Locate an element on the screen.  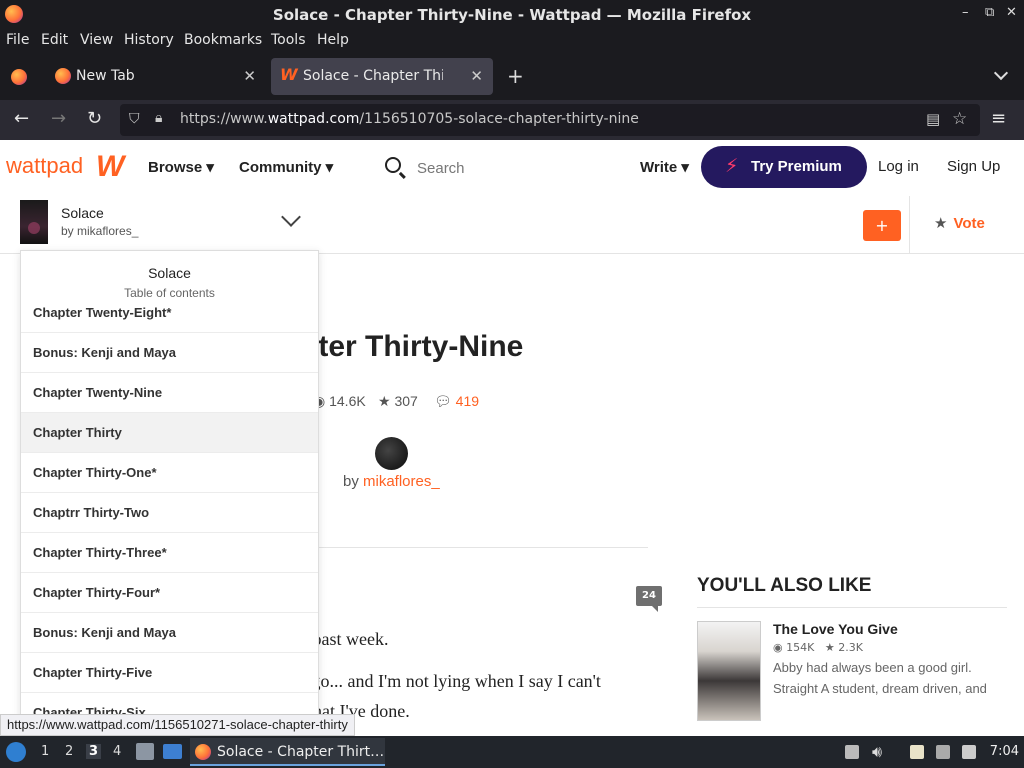
workspace-4: 4 is located at coordinates (117, 751).